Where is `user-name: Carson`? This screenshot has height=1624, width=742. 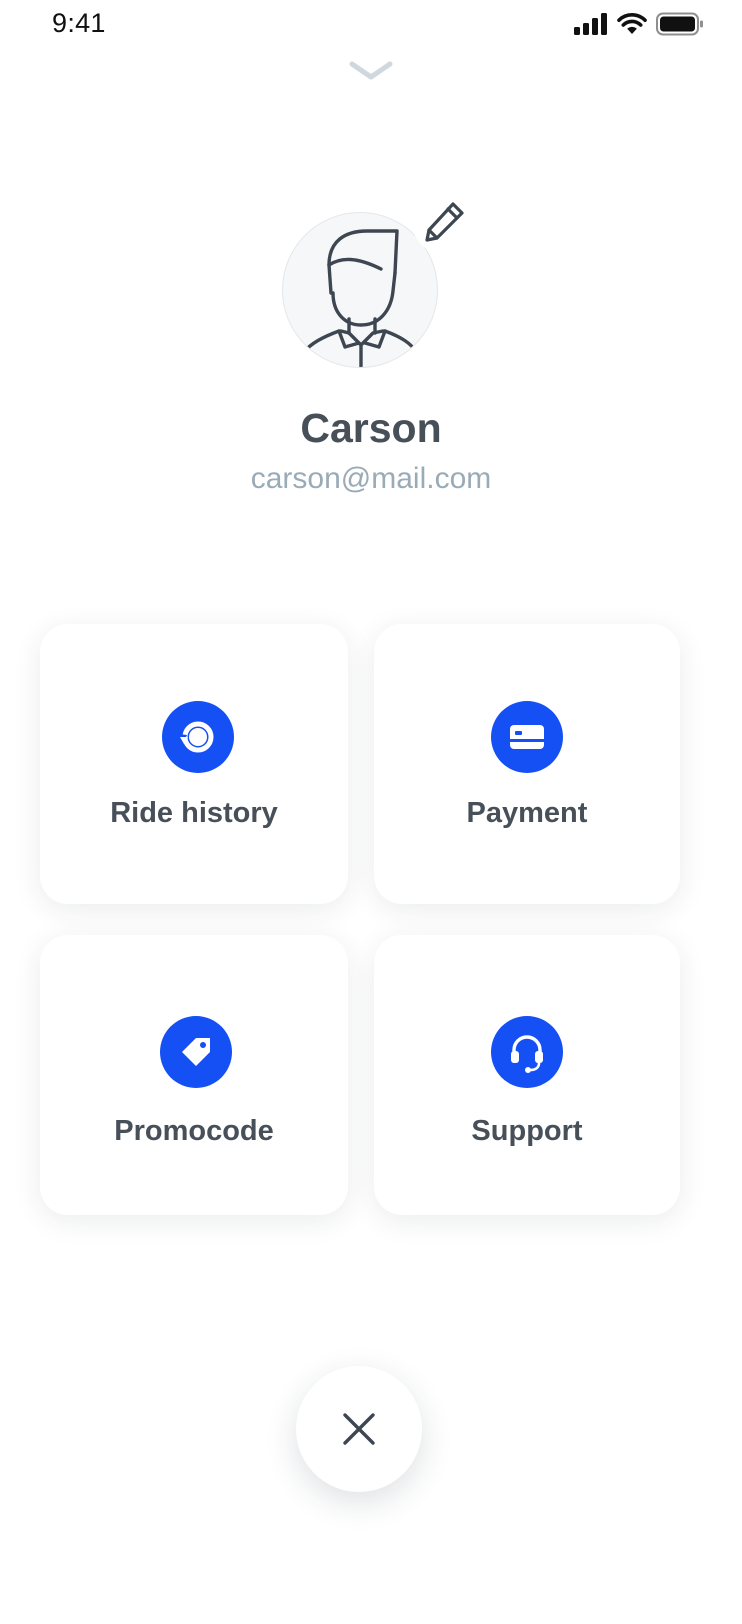
user-name: Carson is located at coordinates (371, 428).